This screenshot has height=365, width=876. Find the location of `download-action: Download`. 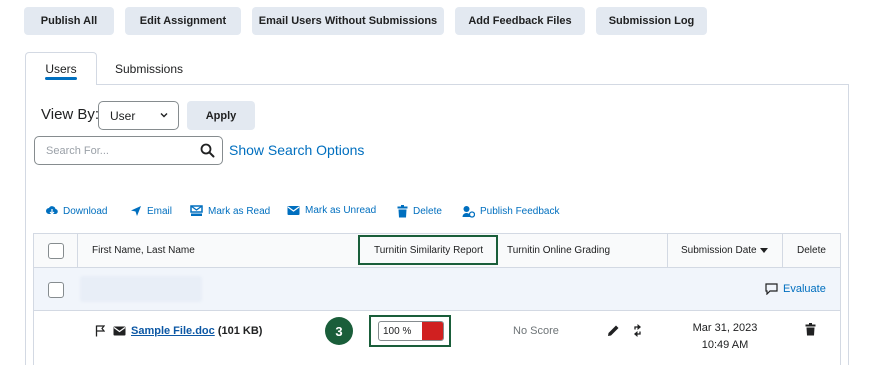

download-action: Download is located at coordinates (76, 211).